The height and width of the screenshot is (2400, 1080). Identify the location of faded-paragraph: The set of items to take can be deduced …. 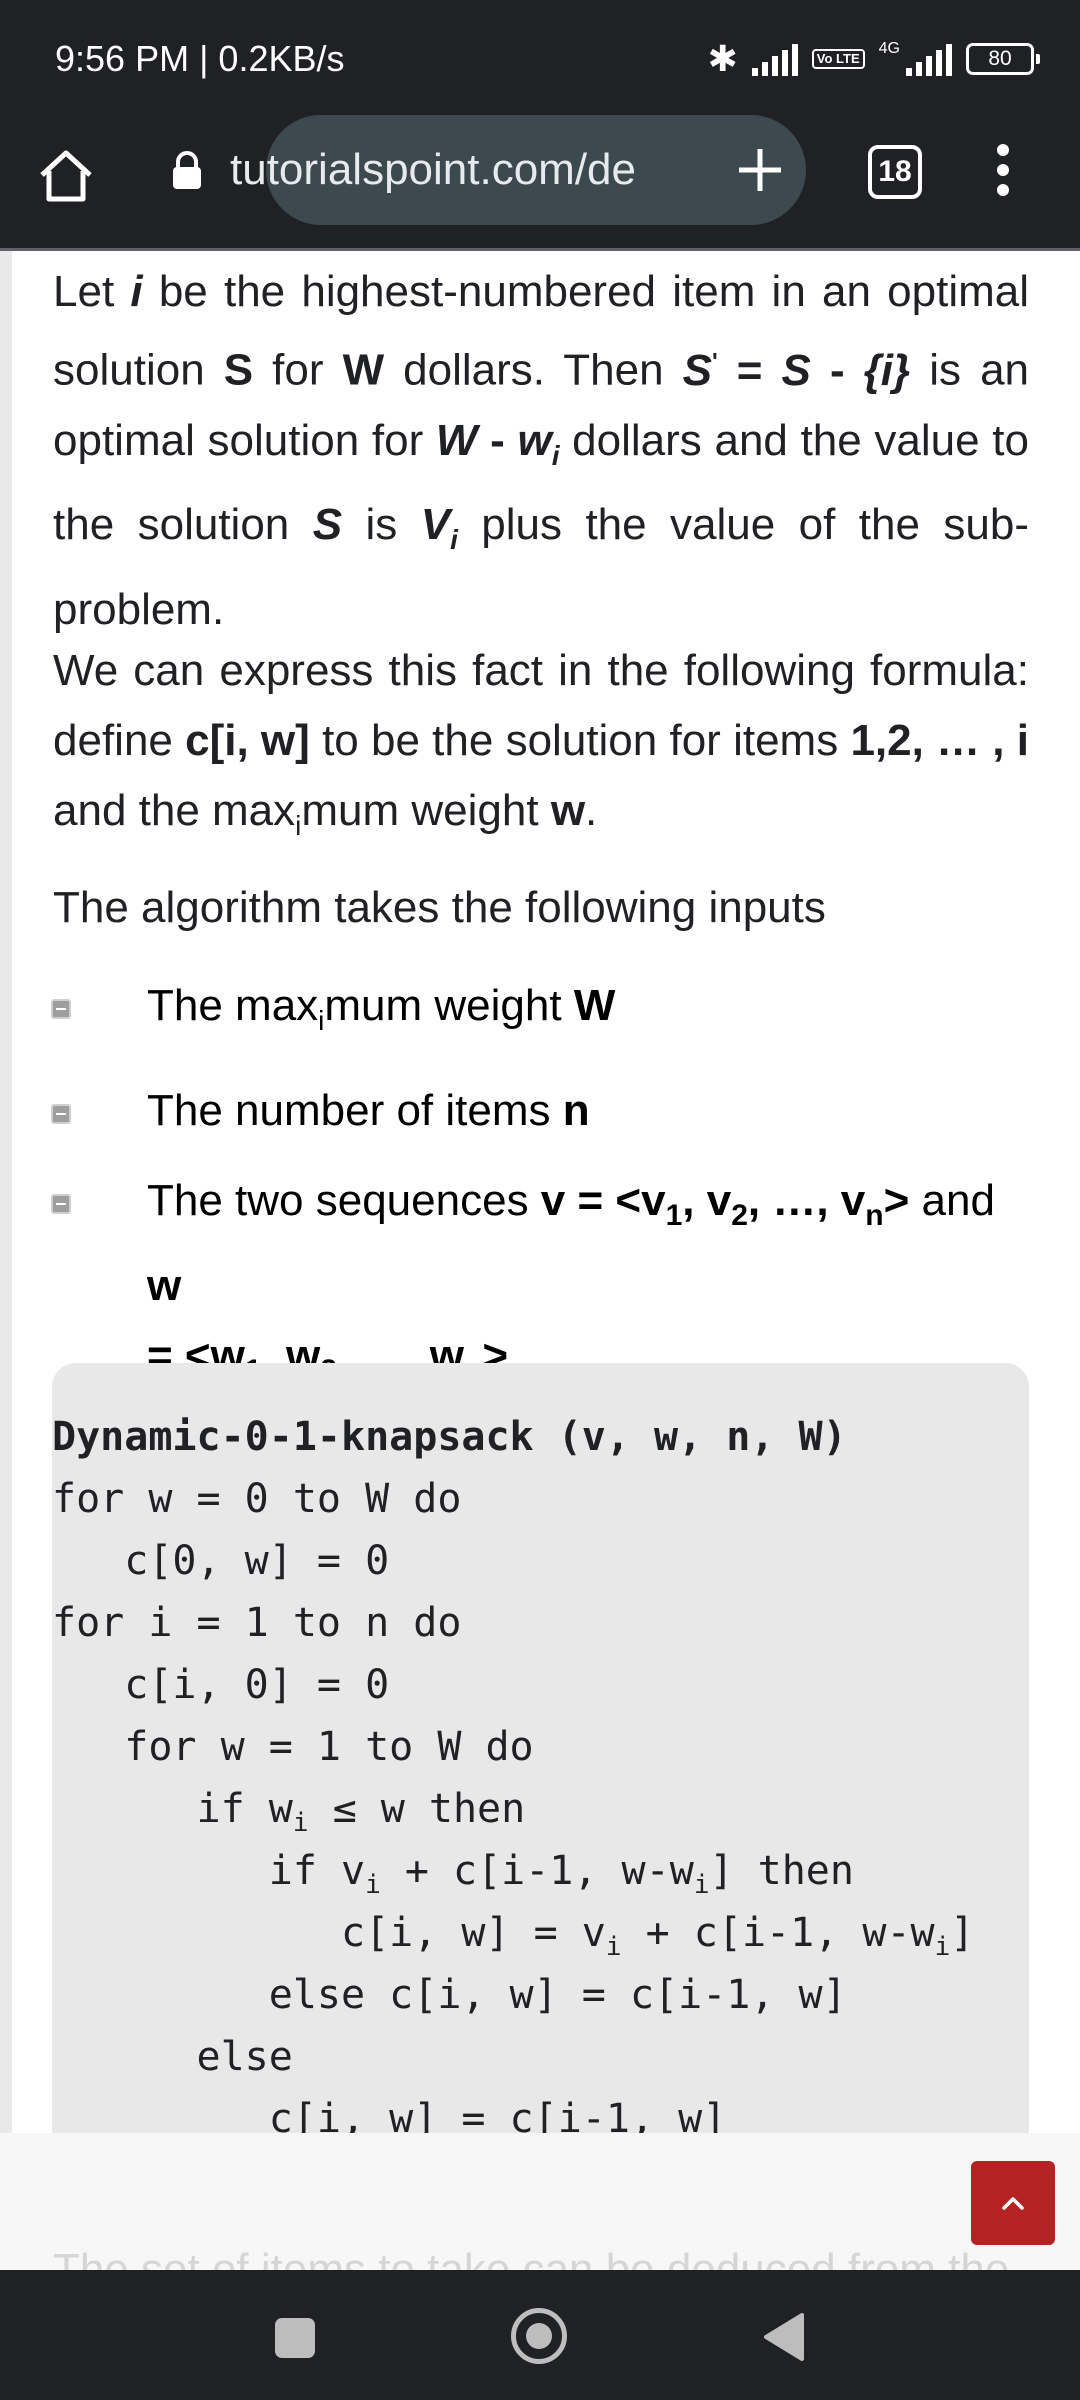
(531, 2257).